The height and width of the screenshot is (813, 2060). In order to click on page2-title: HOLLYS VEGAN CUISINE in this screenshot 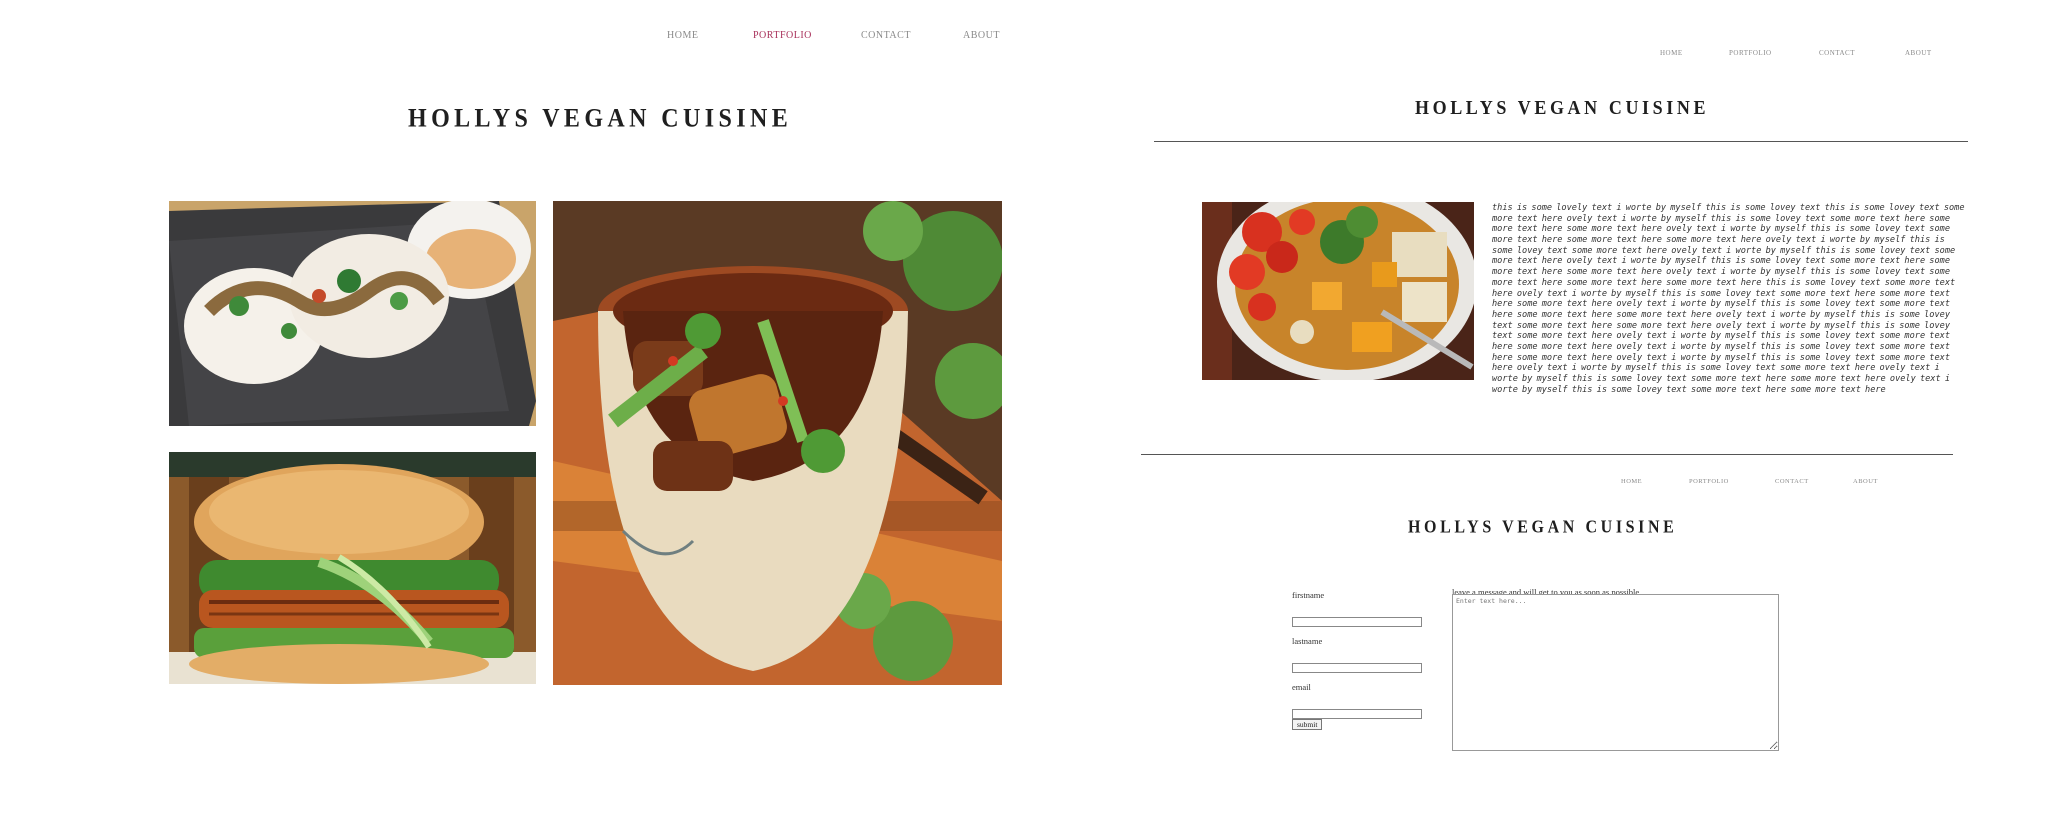, I will do `click(1562, 107)`.